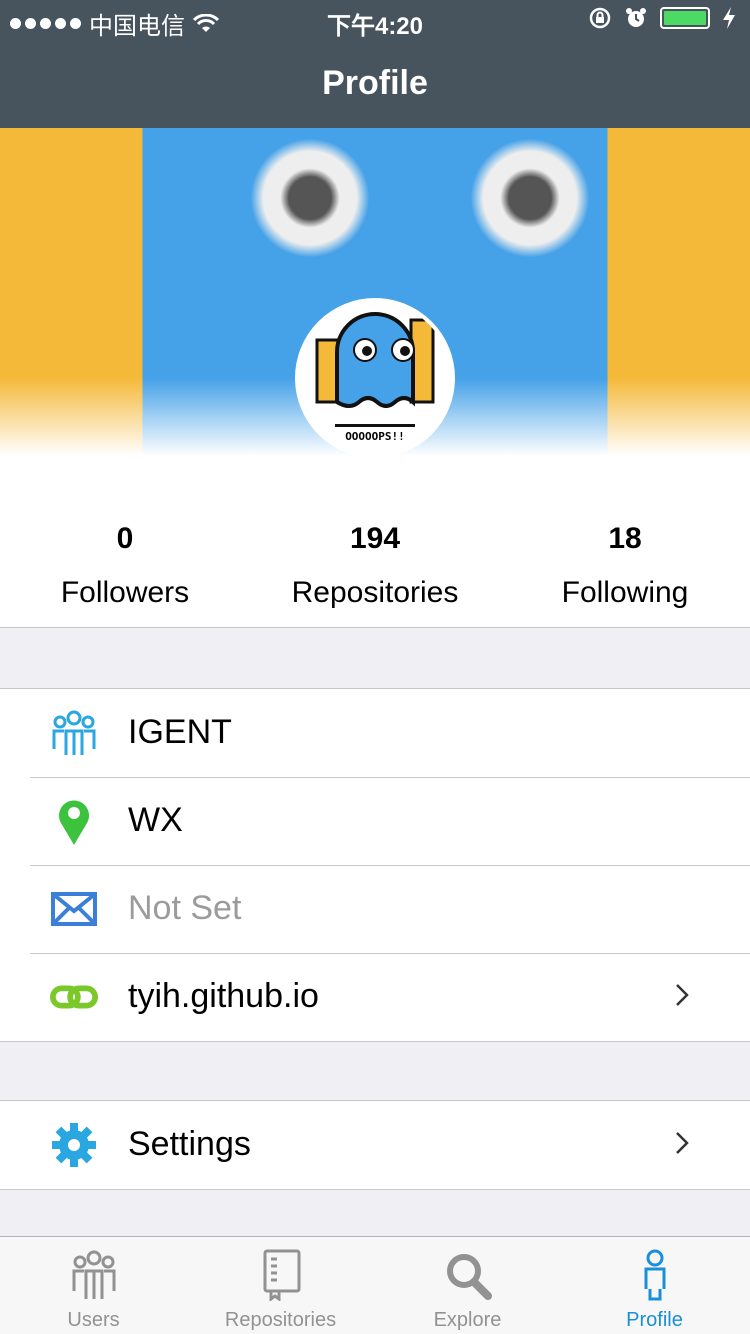  I want to click on blur-eye-left, so click(310, 198).